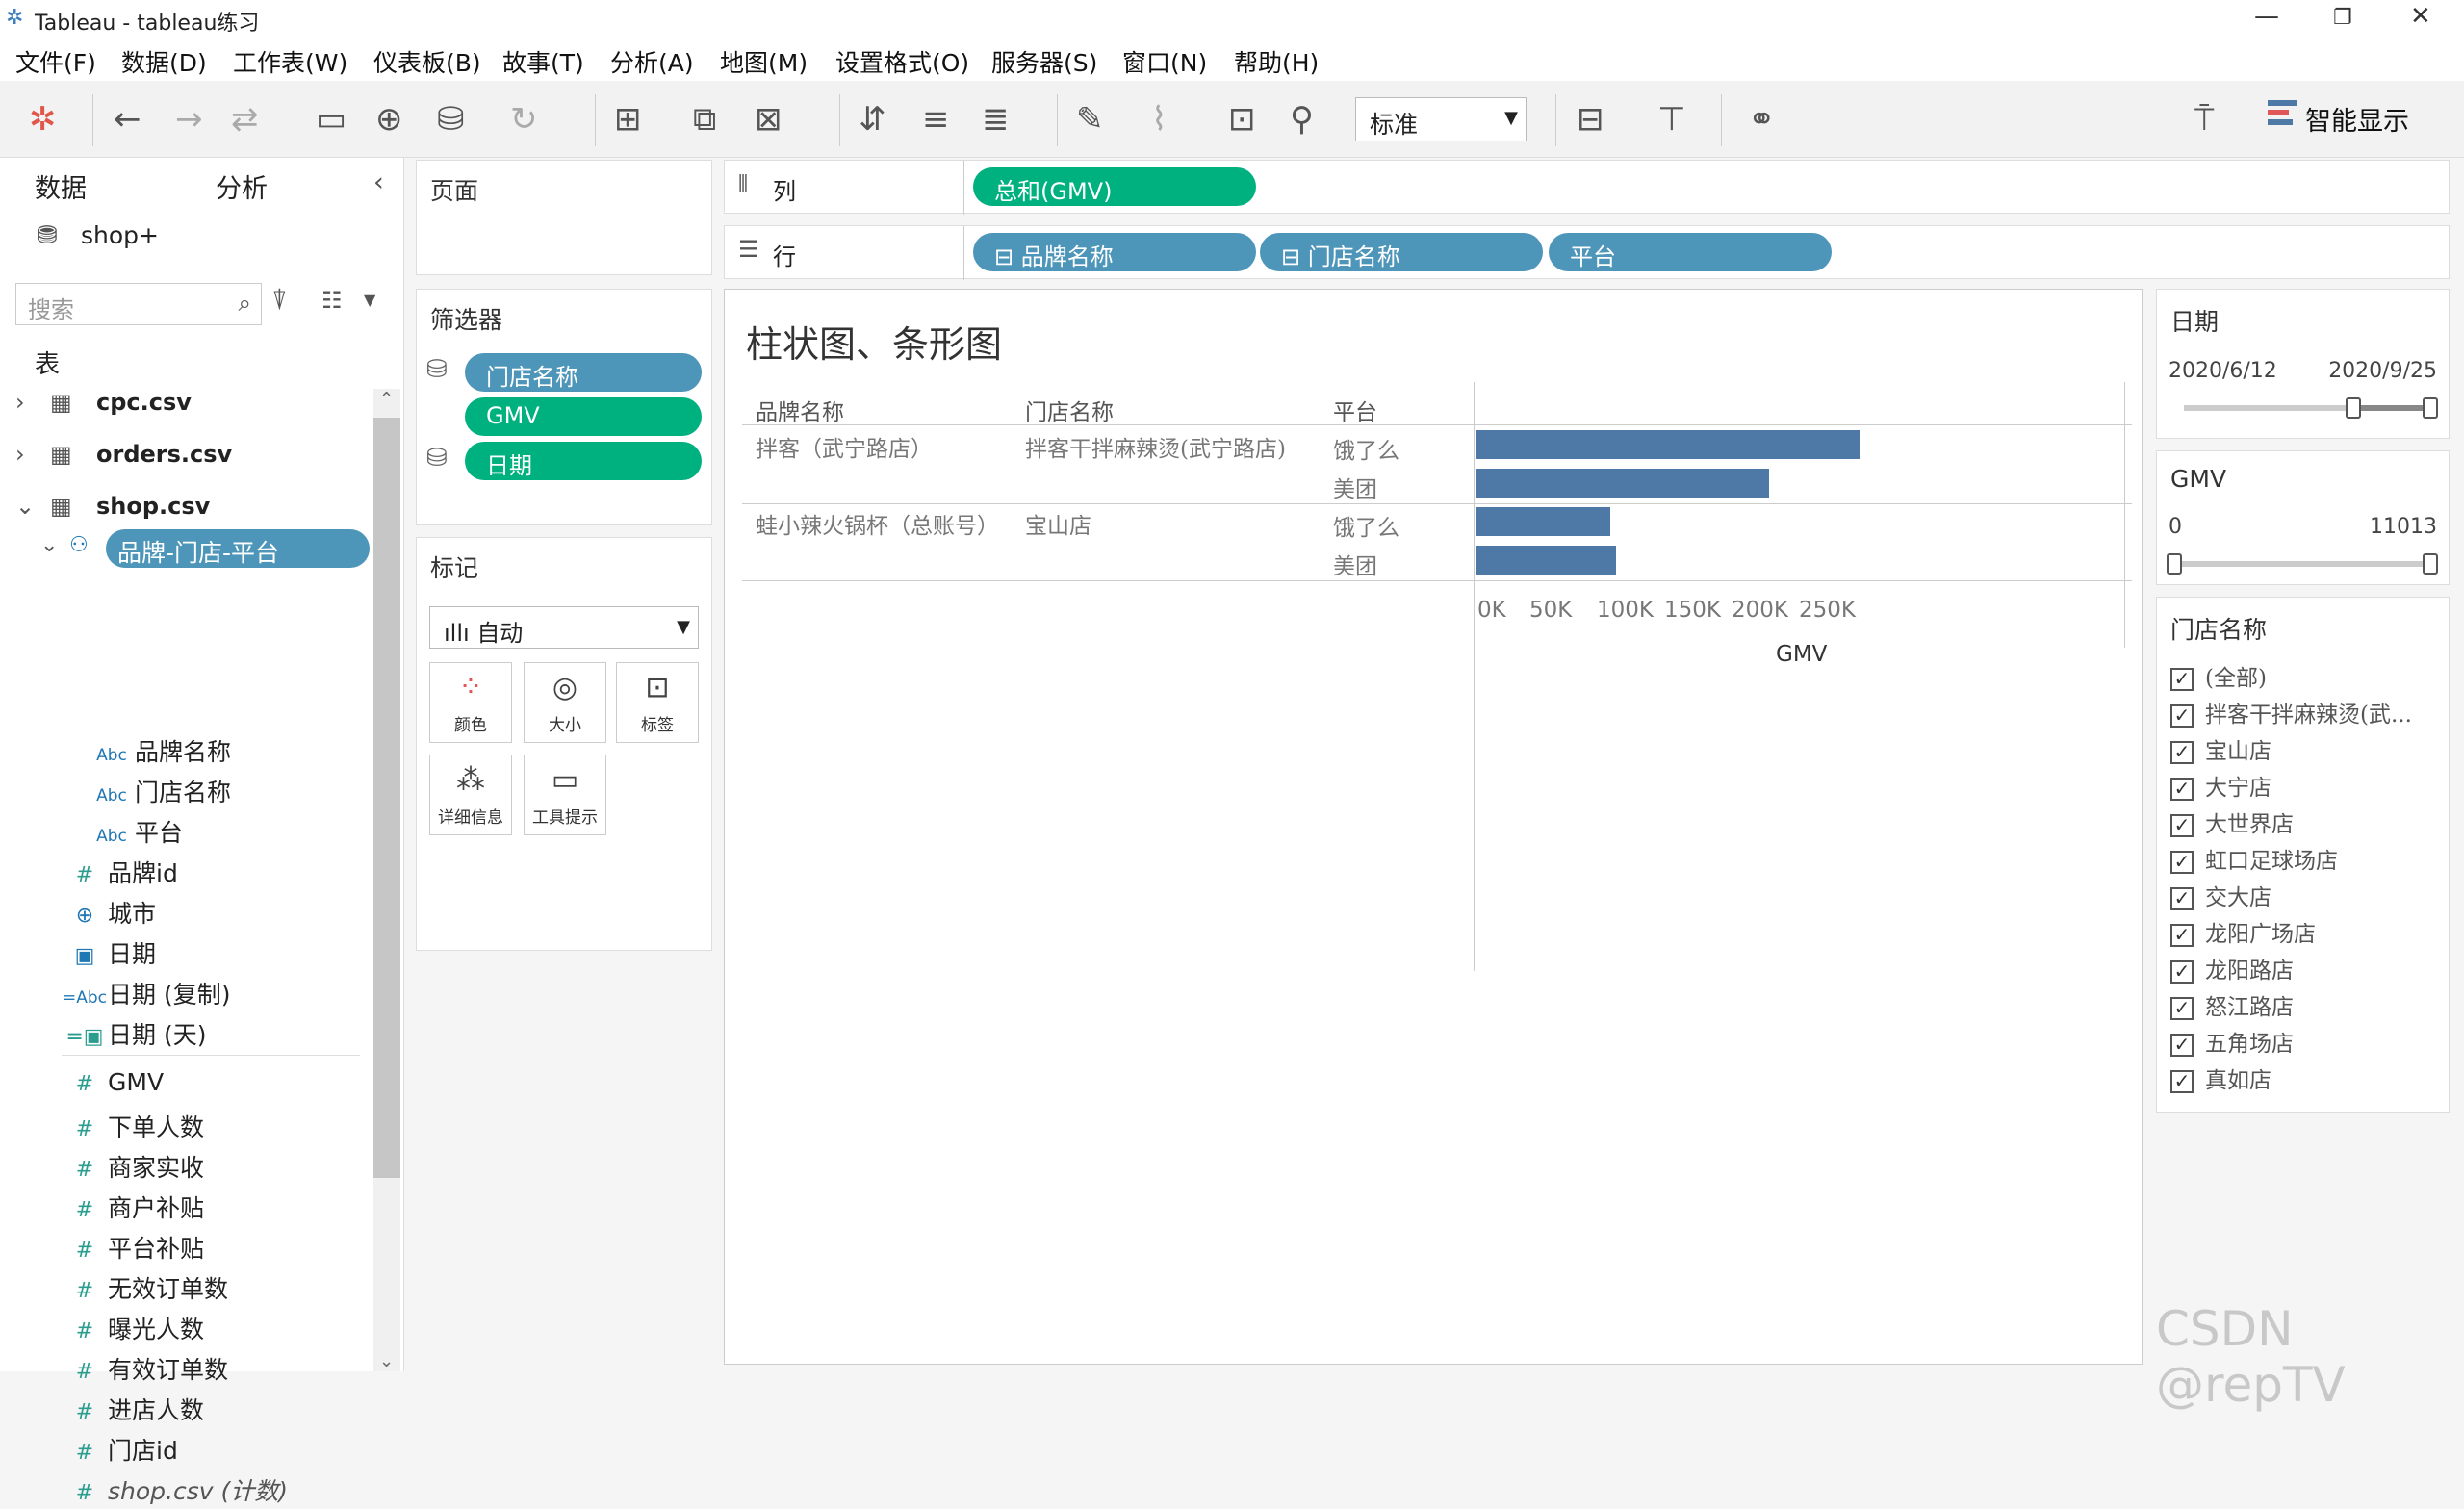 This screenshot has width=2464, height=1509. Describe the element at coordinates (331, 119) in the screenshot. I see `save-icon: ▭` at that location.